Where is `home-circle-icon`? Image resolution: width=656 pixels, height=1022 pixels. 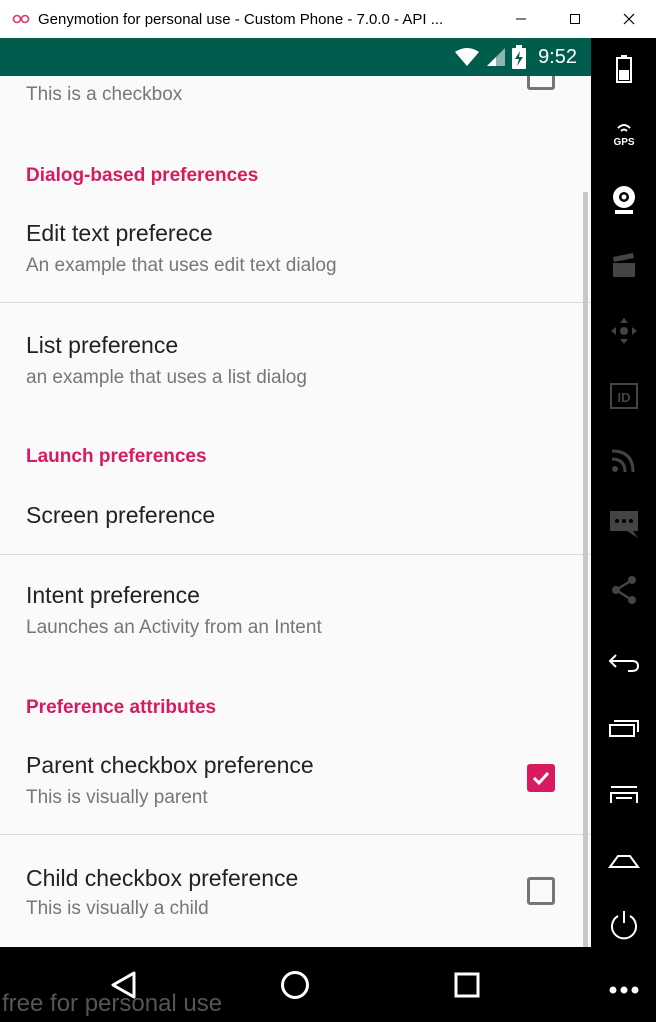
home-circle-icon is located at coordinates (295, 985).